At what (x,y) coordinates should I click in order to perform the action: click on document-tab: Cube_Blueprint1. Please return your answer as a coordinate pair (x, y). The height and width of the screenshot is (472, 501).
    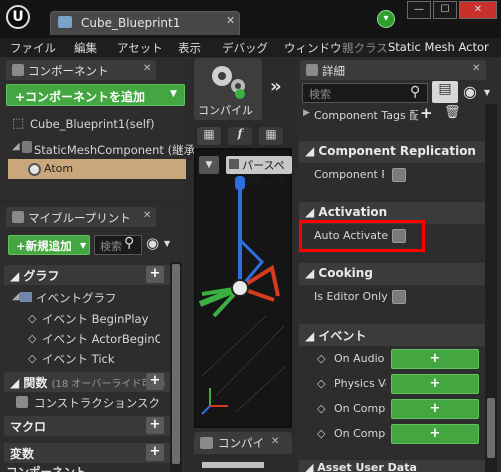
    Looking at the image, I should click on (145, 23).